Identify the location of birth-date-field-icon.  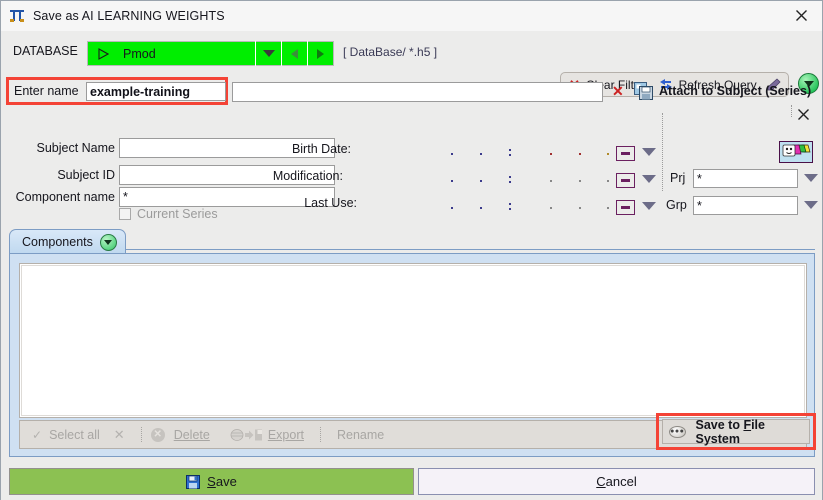
(625, 153).